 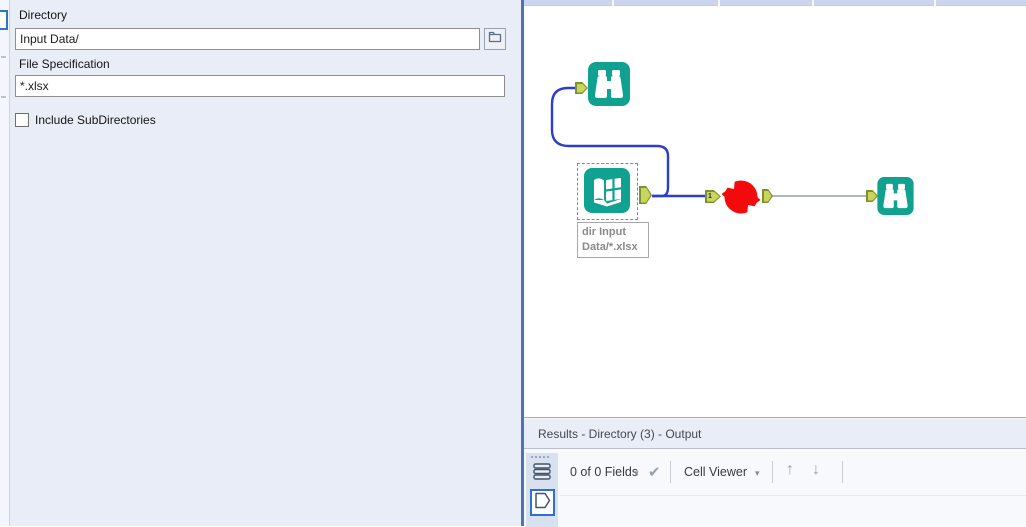 I want to click on partial-tool-tab, so click(x=4, y=20).